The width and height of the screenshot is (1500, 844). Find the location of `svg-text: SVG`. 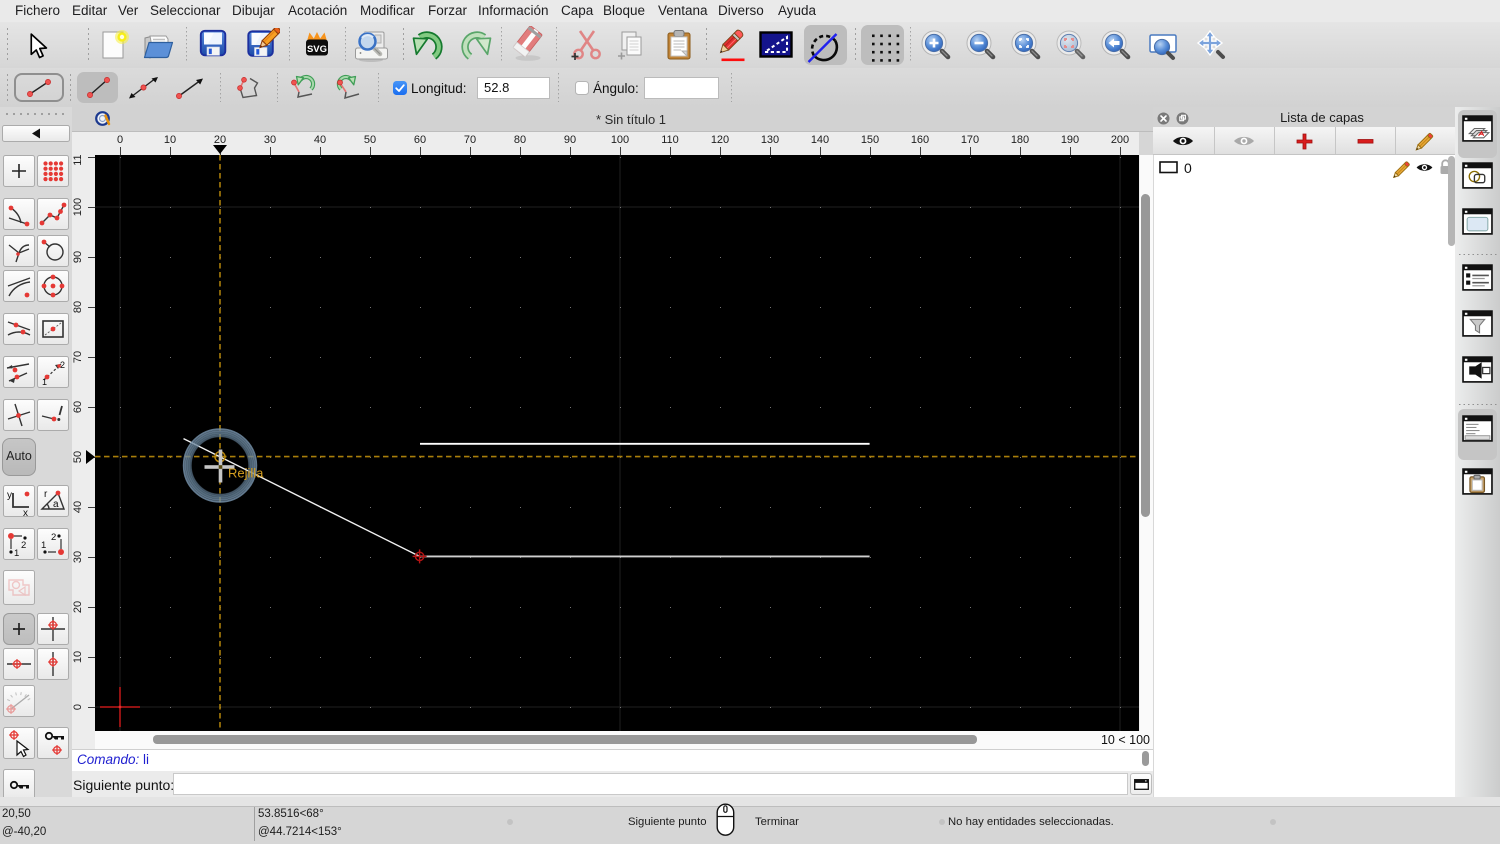

svg-text: SVG is located at coordinates (317, 49).